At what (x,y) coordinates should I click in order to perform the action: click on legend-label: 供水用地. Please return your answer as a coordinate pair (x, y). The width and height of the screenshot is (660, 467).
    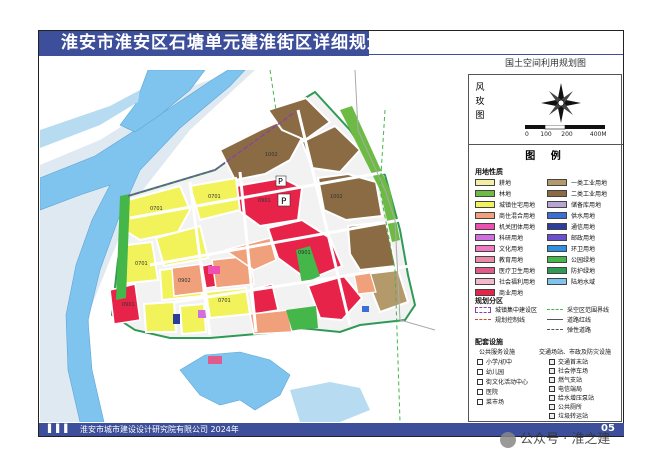
    Looking at the image, I should click on (583, 216).